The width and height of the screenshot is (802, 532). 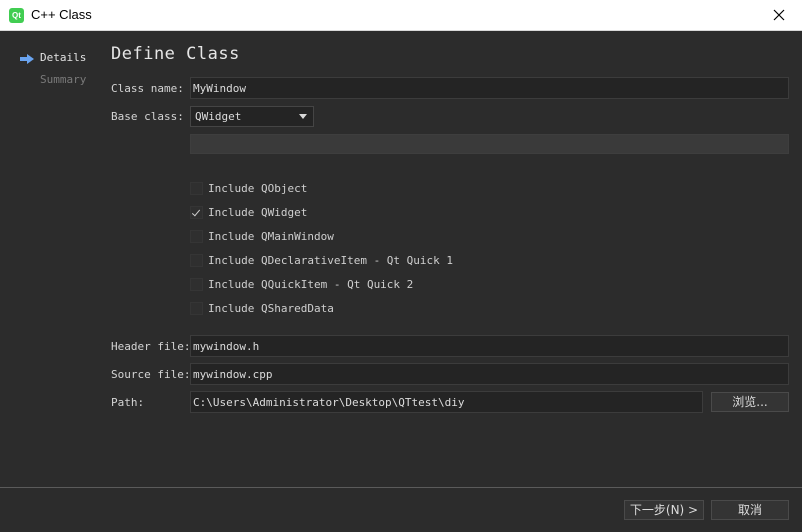 I want to click on close-icon, so click(x=779, y=15).